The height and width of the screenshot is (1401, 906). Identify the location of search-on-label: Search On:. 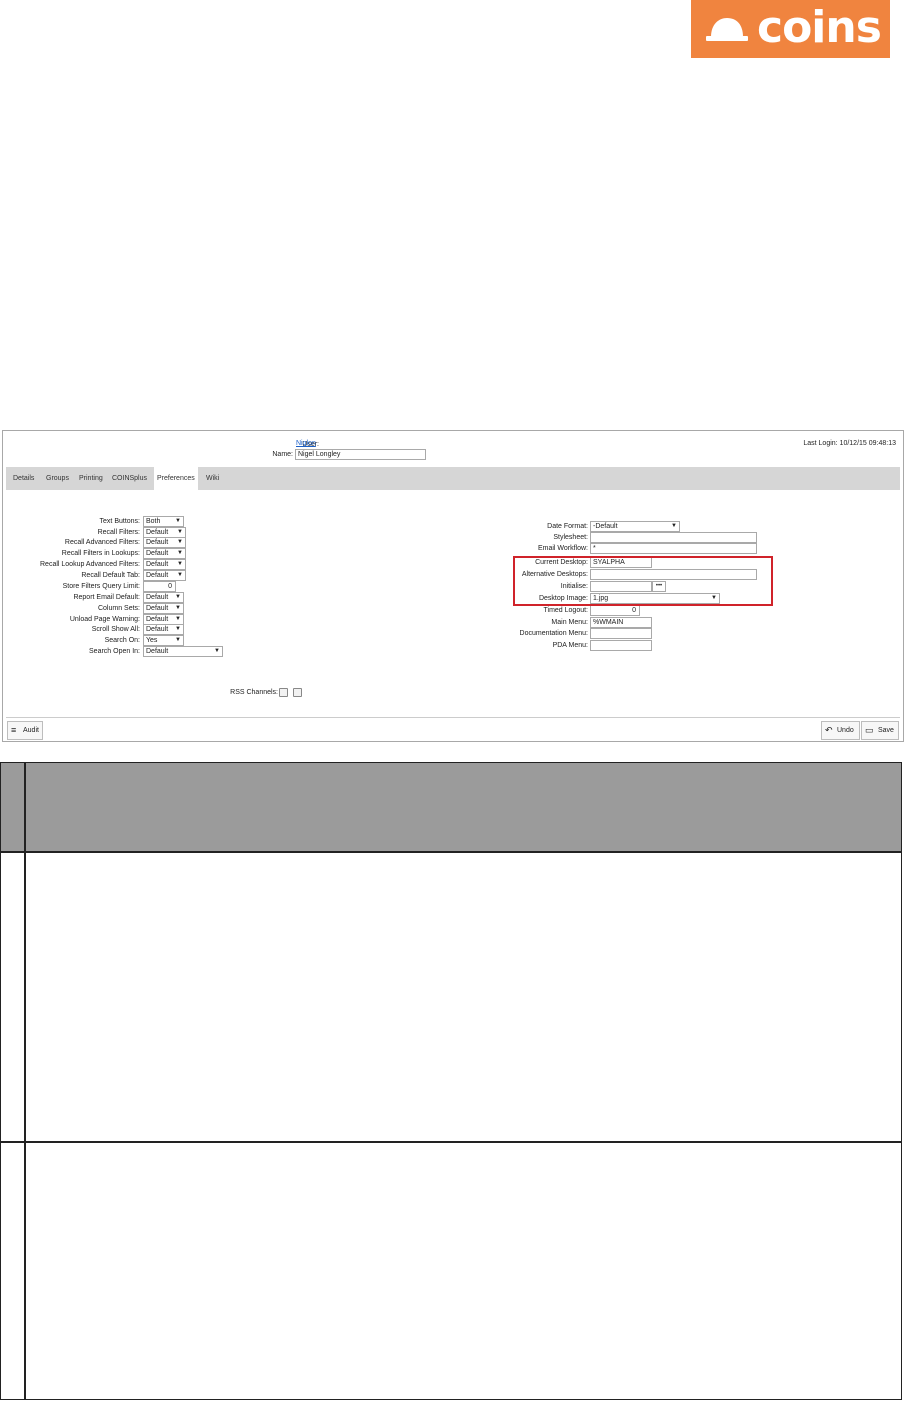
(122, 640).